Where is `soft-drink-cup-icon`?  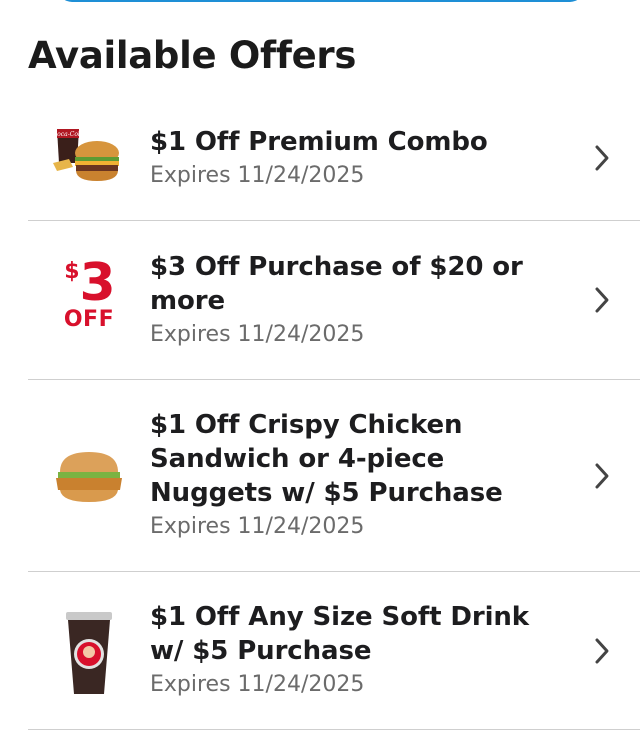
soft-drink-cup-icon is located at coordinates (89, 653).